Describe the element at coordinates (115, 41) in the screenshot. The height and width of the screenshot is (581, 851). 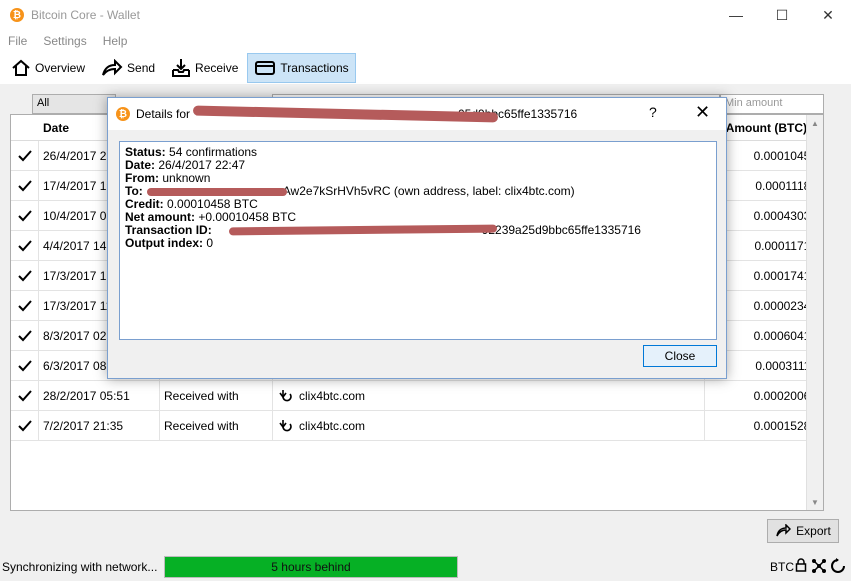
I see `menu-help: Help` at that location.